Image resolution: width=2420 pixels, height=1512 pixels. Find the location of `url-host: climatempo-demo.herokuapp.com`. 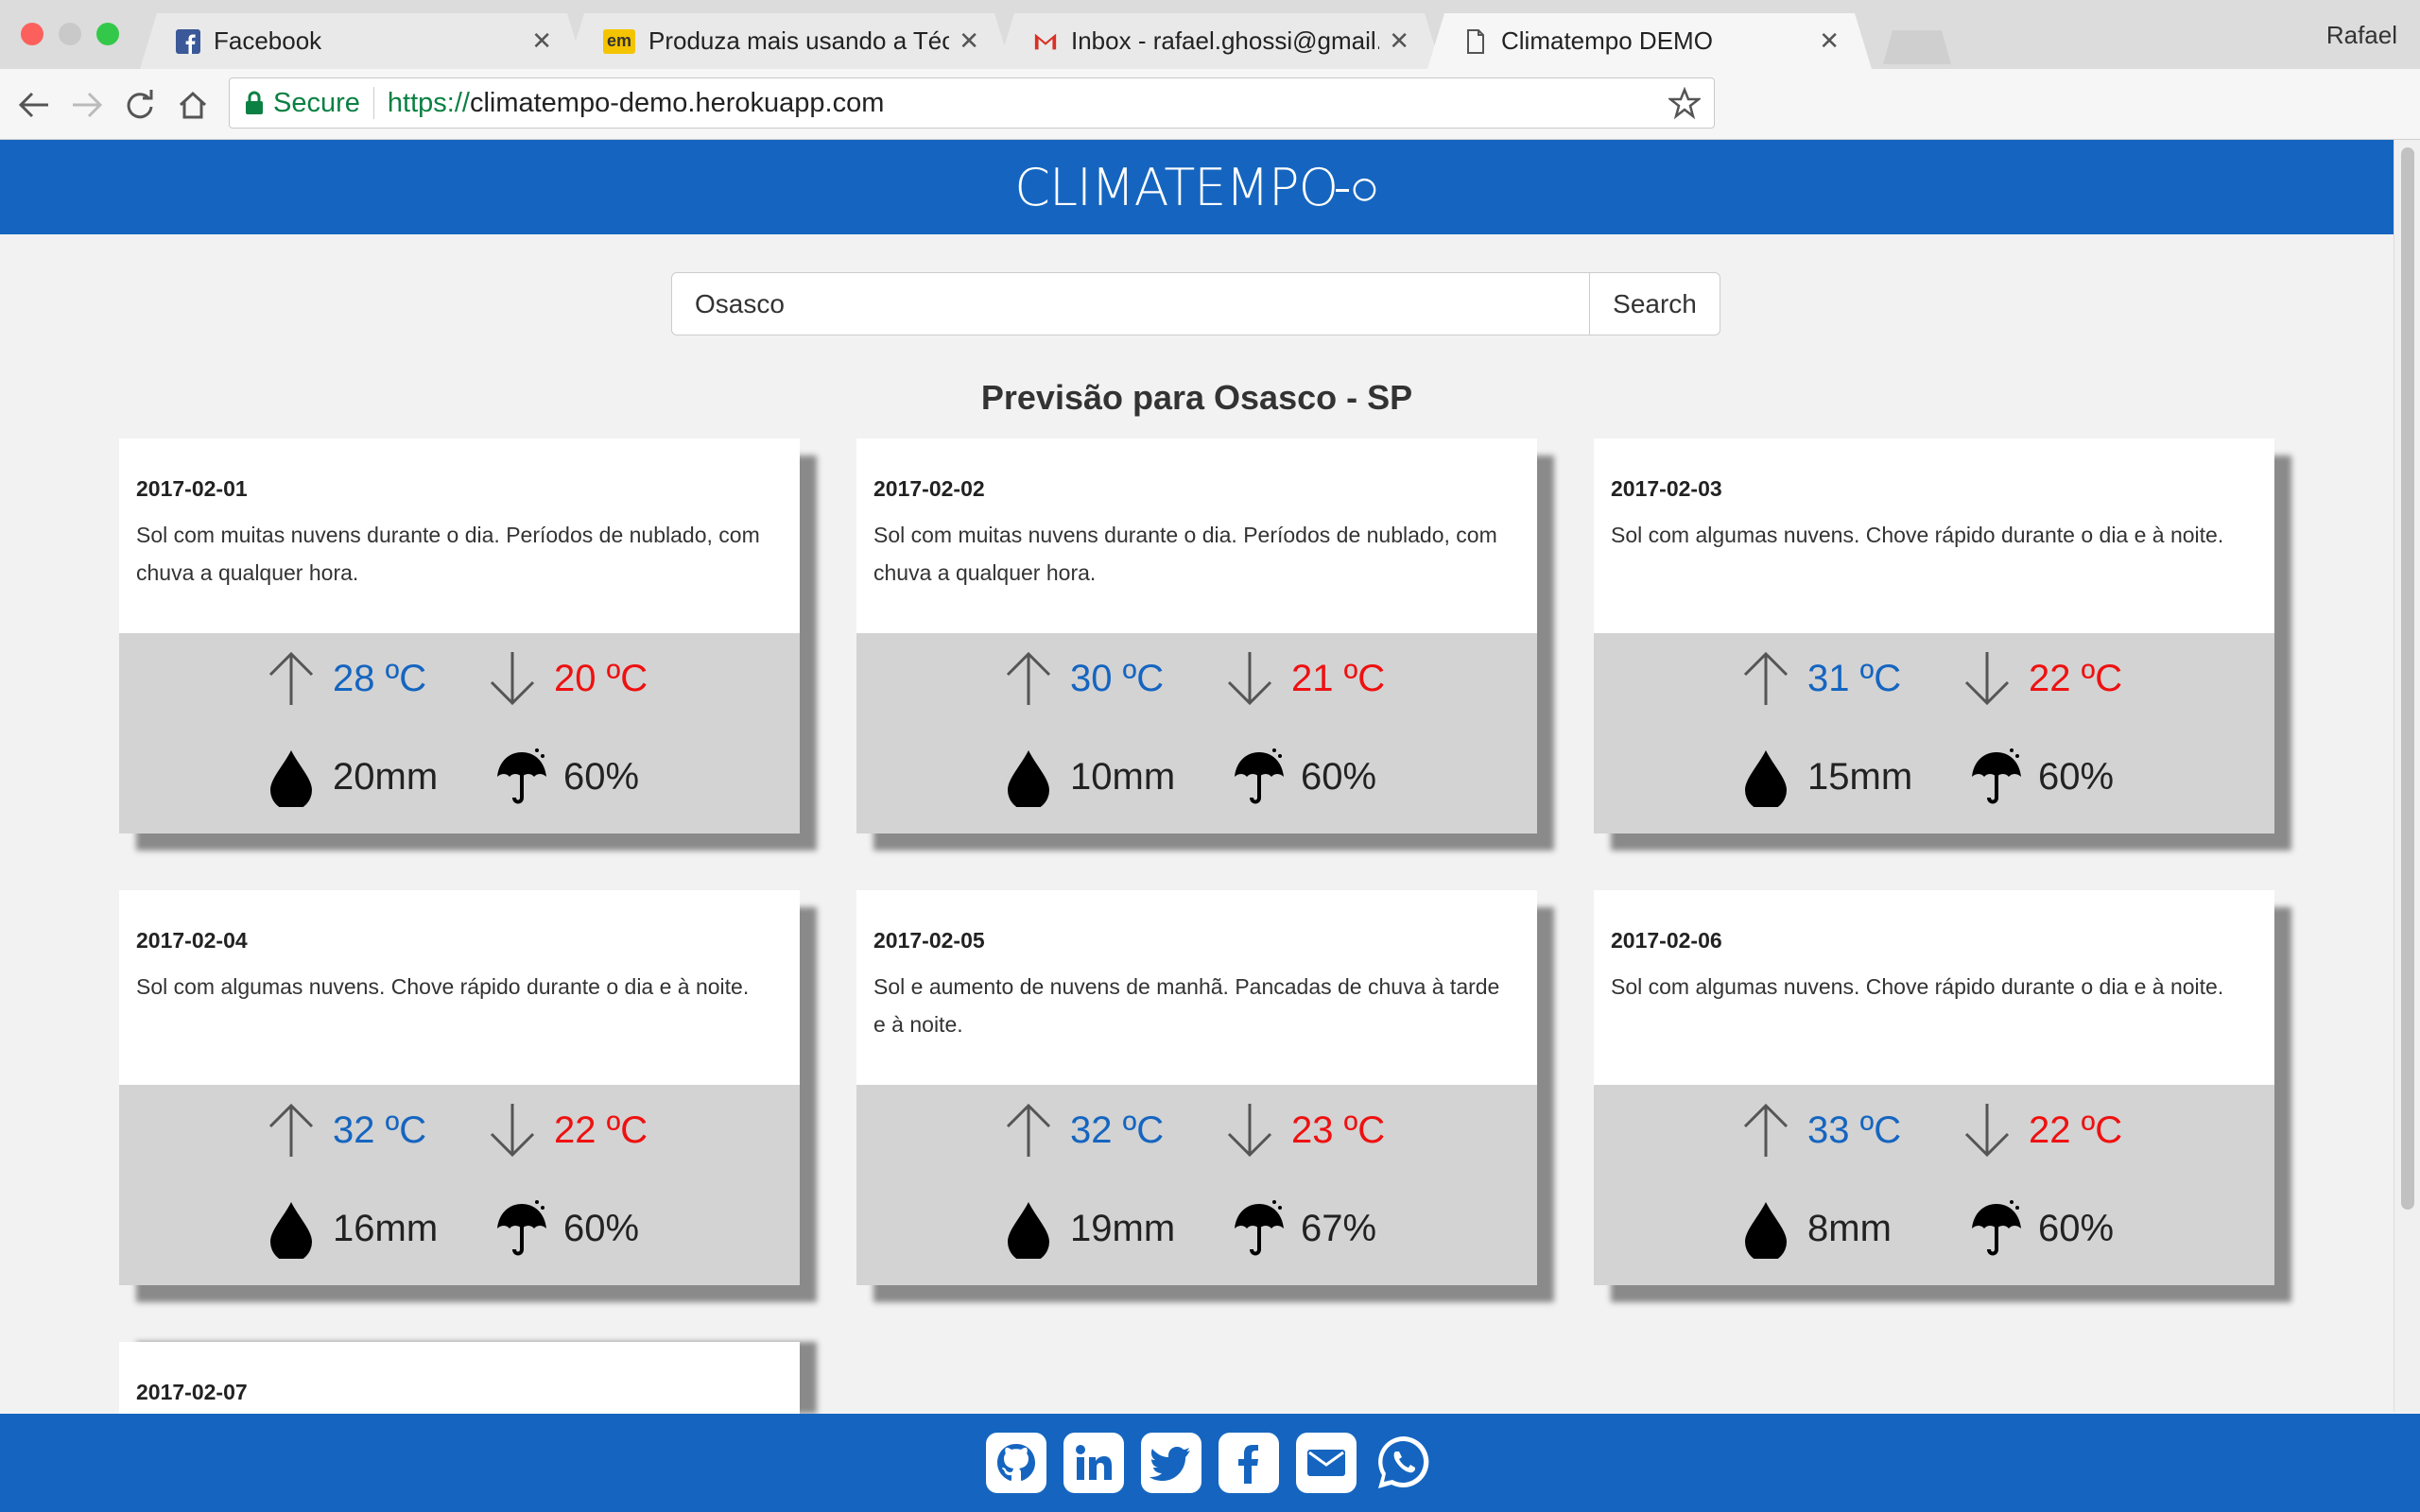

url-host: climatempo-demo.herokuapp.com is located at coordinates (677, 102).